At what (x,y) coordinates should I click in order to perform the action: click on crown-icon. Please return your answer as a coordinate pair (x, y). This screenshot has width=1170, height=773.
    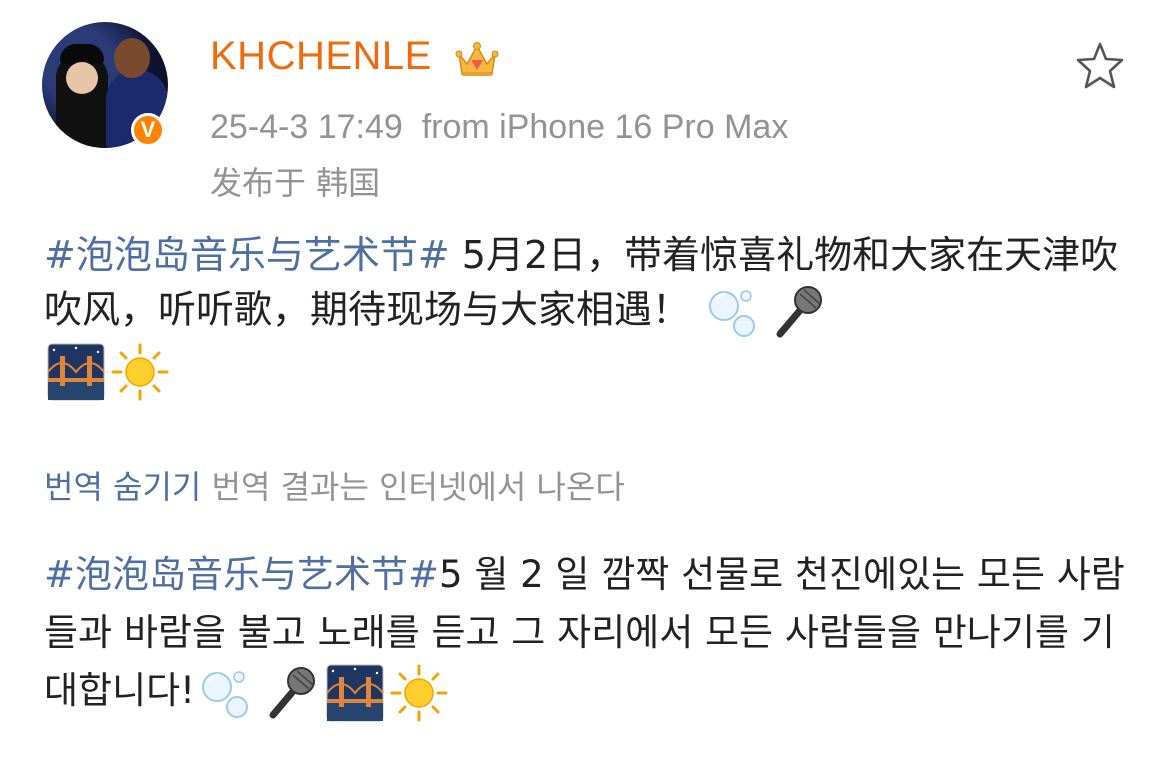
    Looking at the image, I should click on (477, 59).